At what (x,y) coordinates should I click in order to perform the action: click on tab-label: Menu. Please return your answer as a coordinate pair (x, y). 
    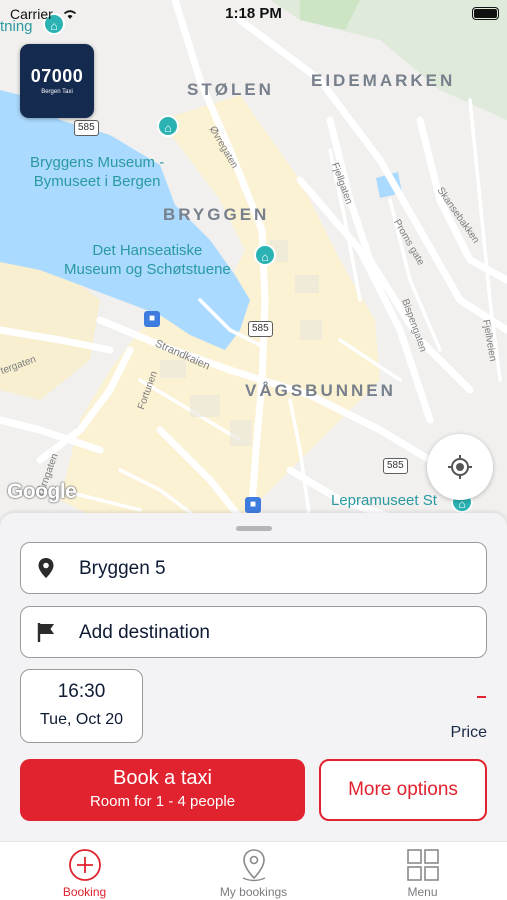
    Looking at the image, I should click on (422, 892).